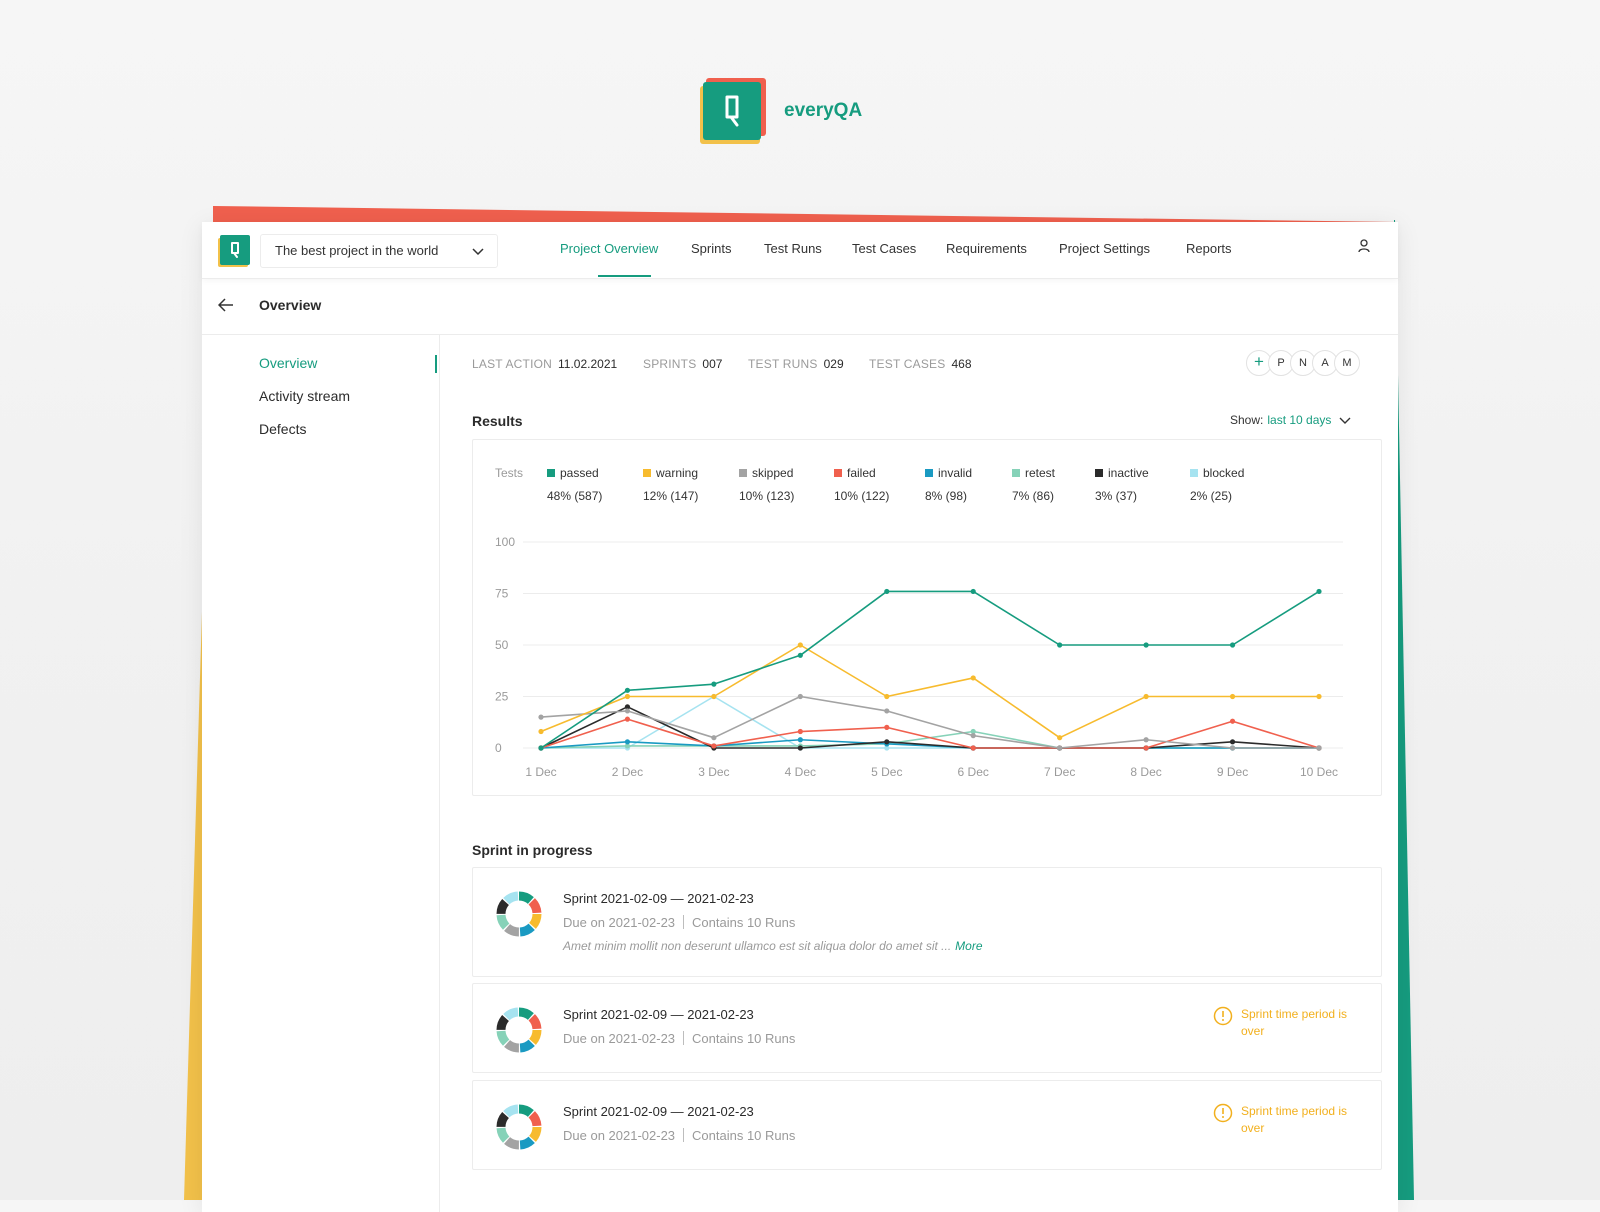 The height and width of the screenshot is (1212, 1600). What do you see at coordinates (713, 772) in the screenshot?
I see `x-tick-label: 3 Dec` at bounding box center [713, 772].